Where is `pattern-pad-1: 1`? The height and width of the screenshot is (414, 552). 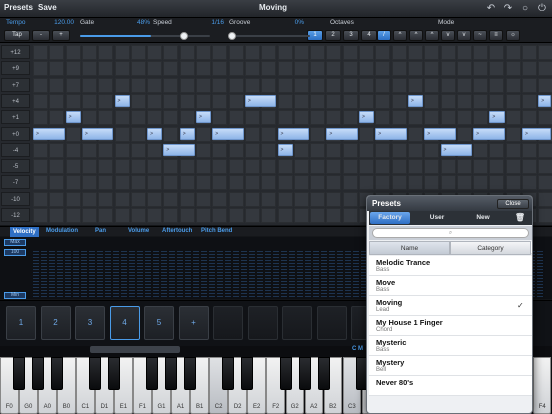
pattern-pad-1: 1 is located at coordinates (21, 323).